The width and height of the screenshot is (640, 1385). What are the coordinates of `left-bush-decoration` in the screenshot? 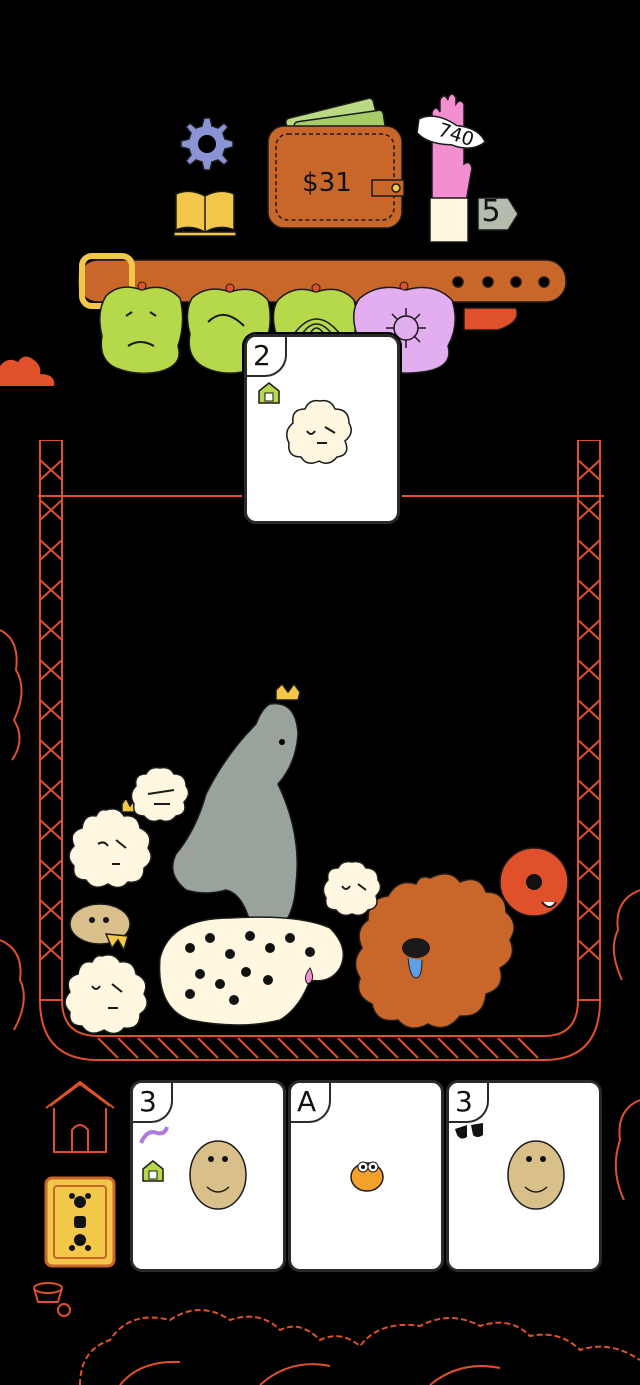 It's located at (12, 830).